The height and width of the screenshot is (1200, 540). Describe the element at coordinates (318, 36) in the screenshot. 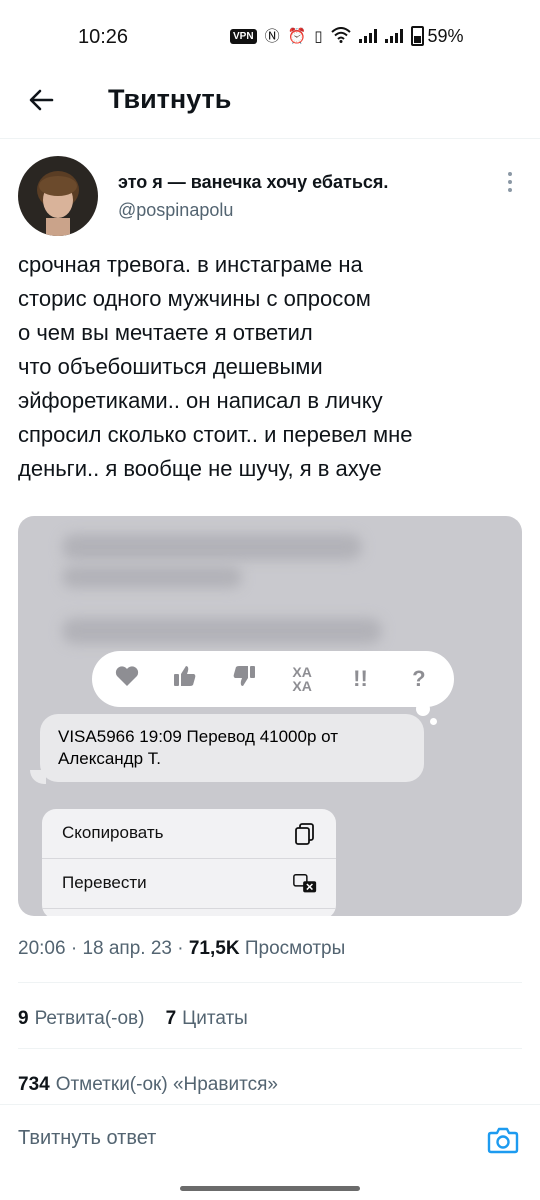

I see `vibrate-icon: ▯` at that location.